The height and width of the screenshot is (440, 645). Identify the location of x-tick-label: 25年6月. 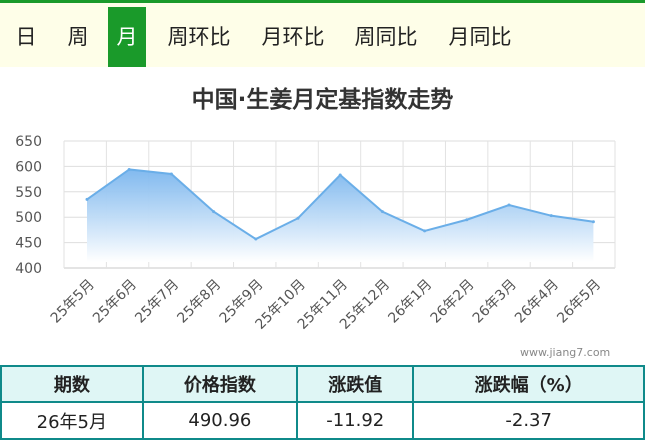
(115, 302).